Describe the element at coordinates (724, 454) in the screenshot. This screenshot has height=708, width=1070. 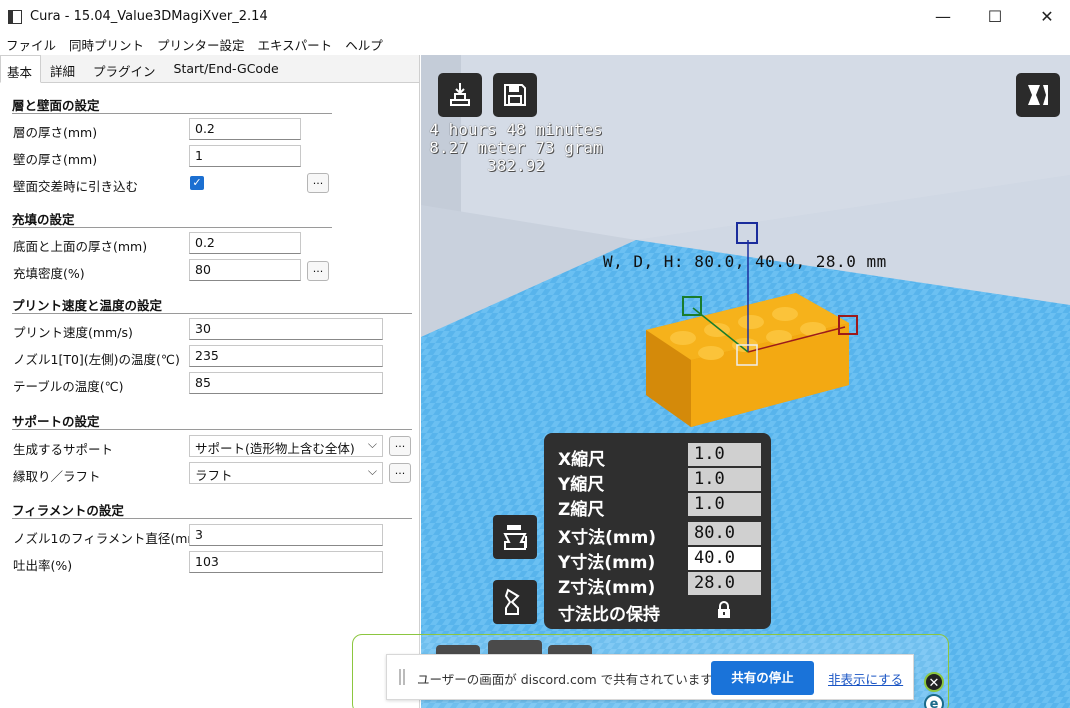
I see `x-scale-input: 1.0` at that location.